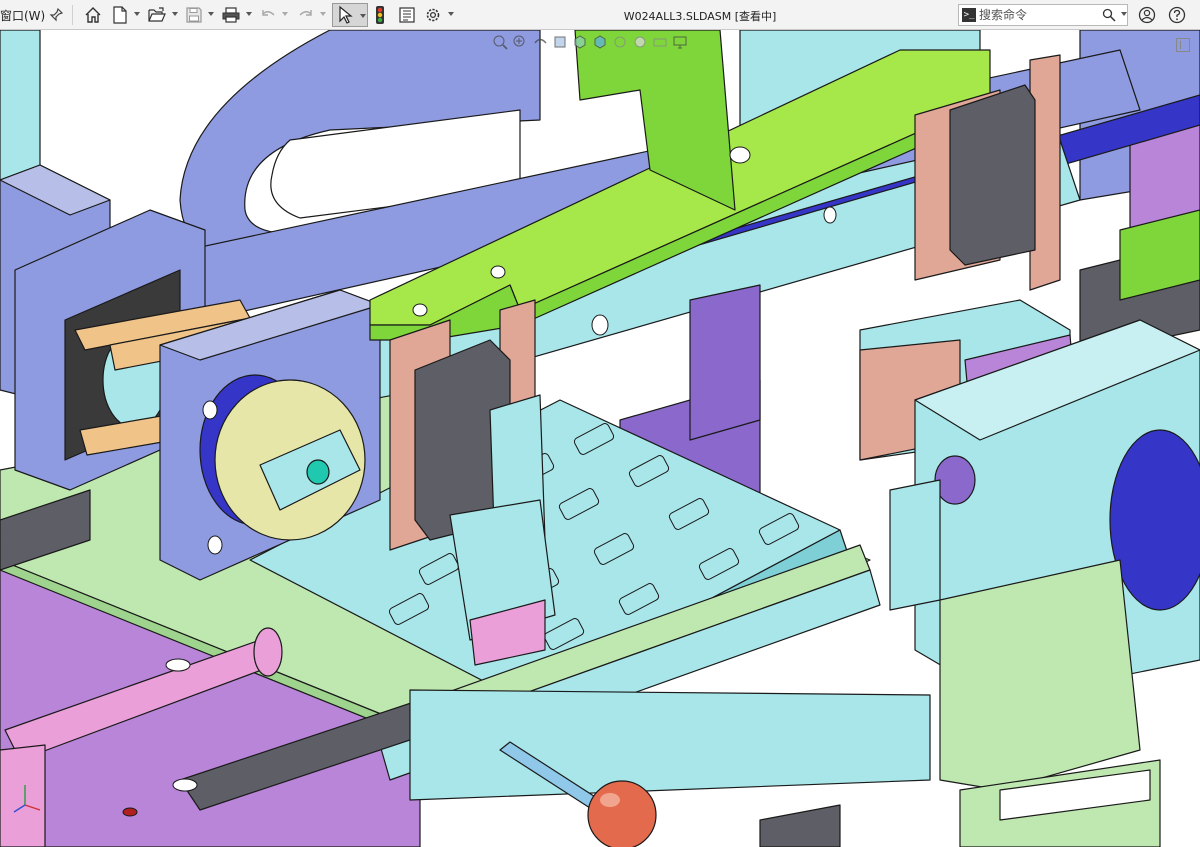 The width and height of the screenshot is (1200, 847). Describe the element at coordinates (580, 42) in the screenshot. I see `view-orientation-icon` at that location.